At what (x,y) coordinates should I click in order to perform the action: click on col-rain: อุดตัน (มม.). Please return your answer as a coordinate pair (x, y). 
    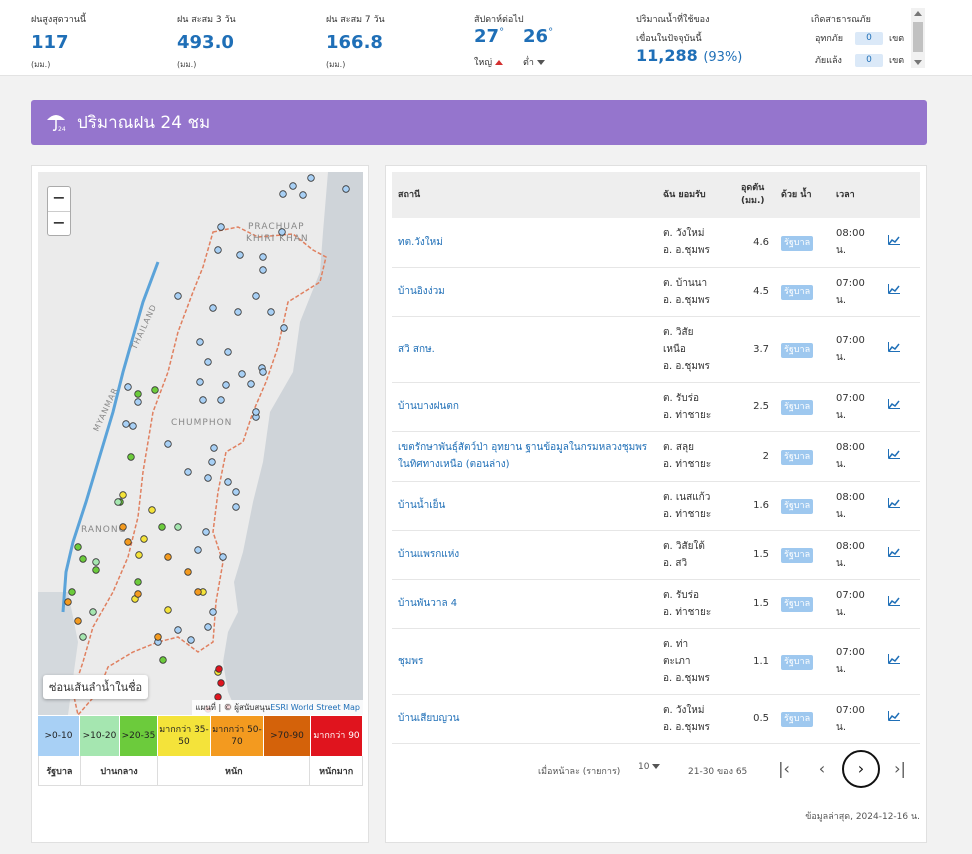
    Looking at the image, I should click on (755, 195).